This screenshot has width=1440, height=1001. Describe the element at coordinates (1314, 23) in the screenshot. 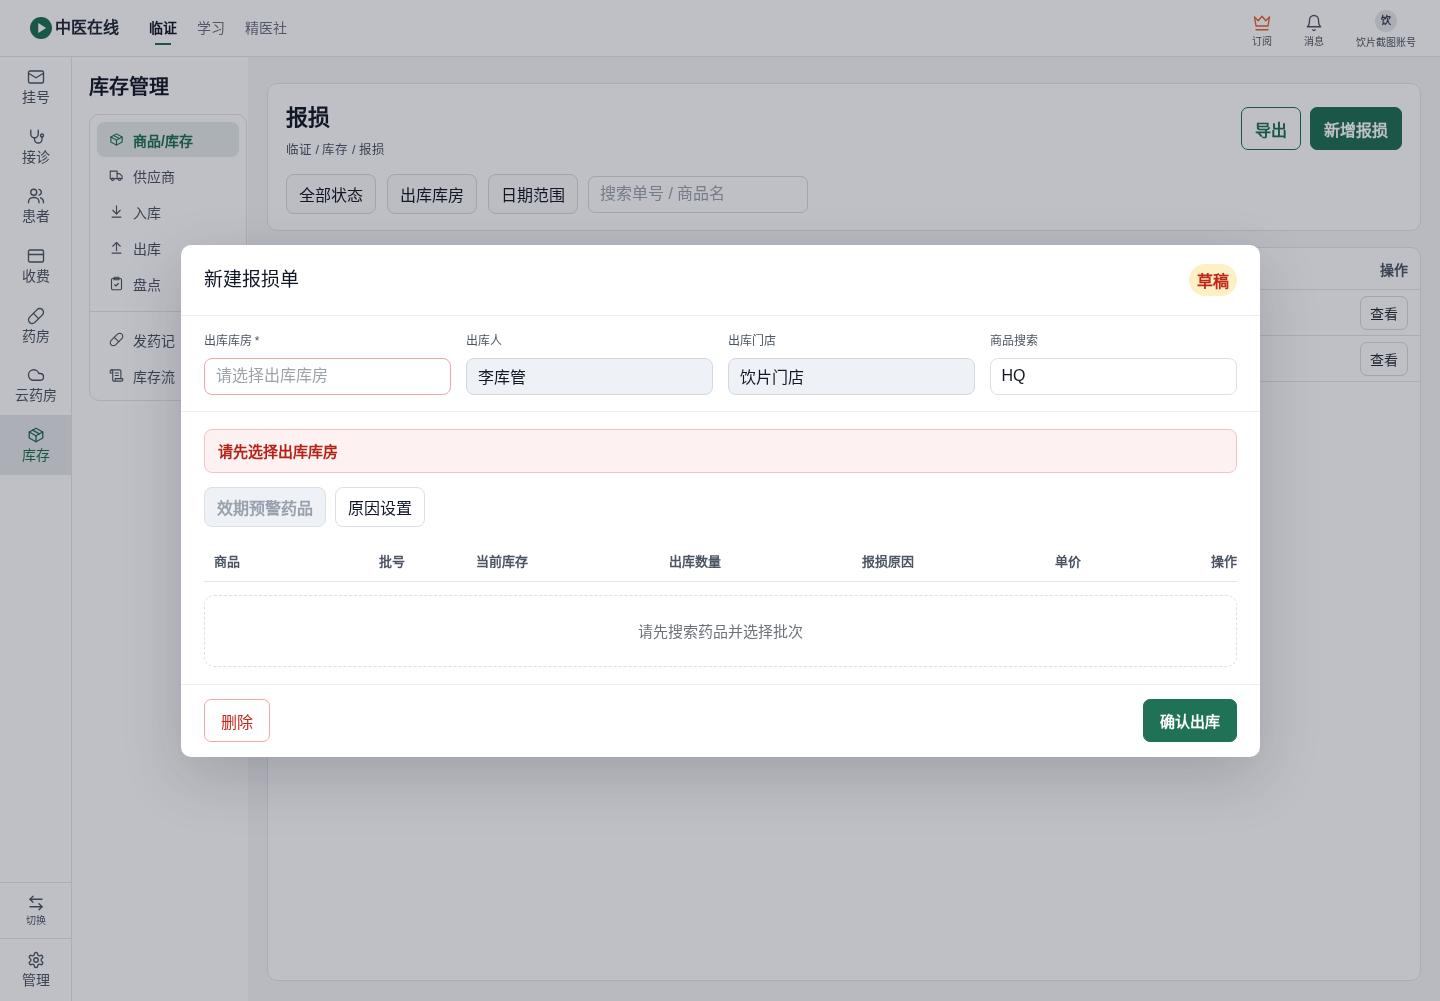

I see `notifications-icon` at that location.